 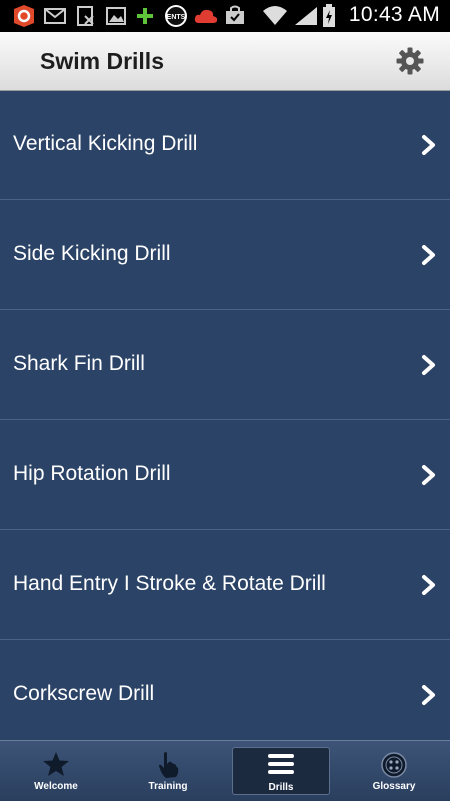 I want to click on tab-bar: Welcome Training Drills Glossary, so click(x=225, y=770).